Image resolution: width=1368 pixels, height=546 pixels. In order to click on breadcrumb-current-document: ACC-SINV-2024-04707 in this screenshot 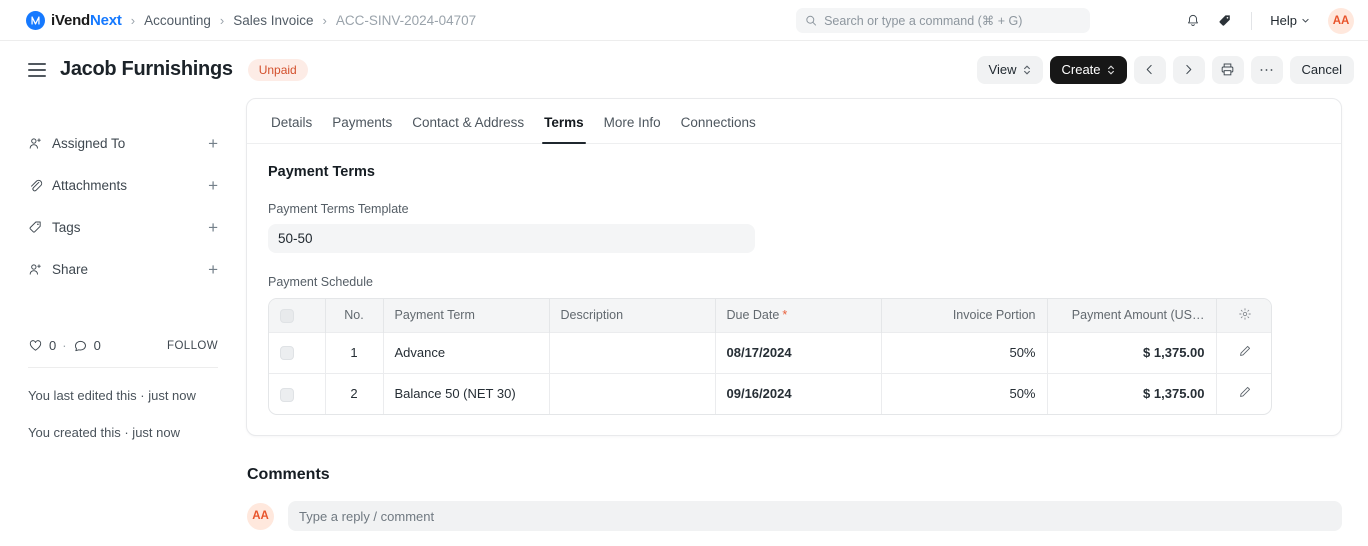, I will do `click(406, 20)`.